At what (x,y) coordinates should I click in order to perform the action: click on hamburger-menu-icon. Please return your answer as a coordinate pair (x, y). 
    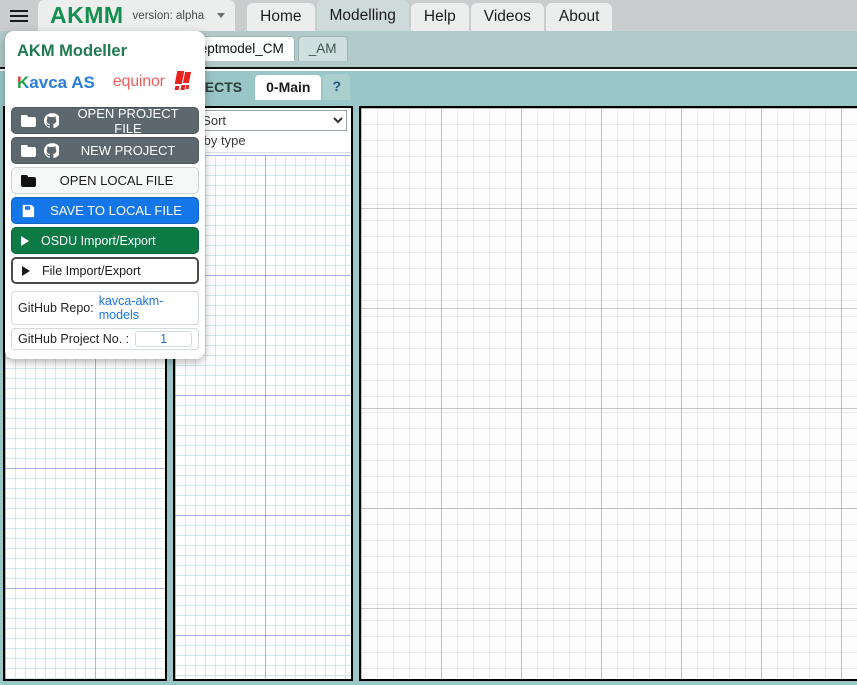
    Looking at the image, I should click on (19, 15).